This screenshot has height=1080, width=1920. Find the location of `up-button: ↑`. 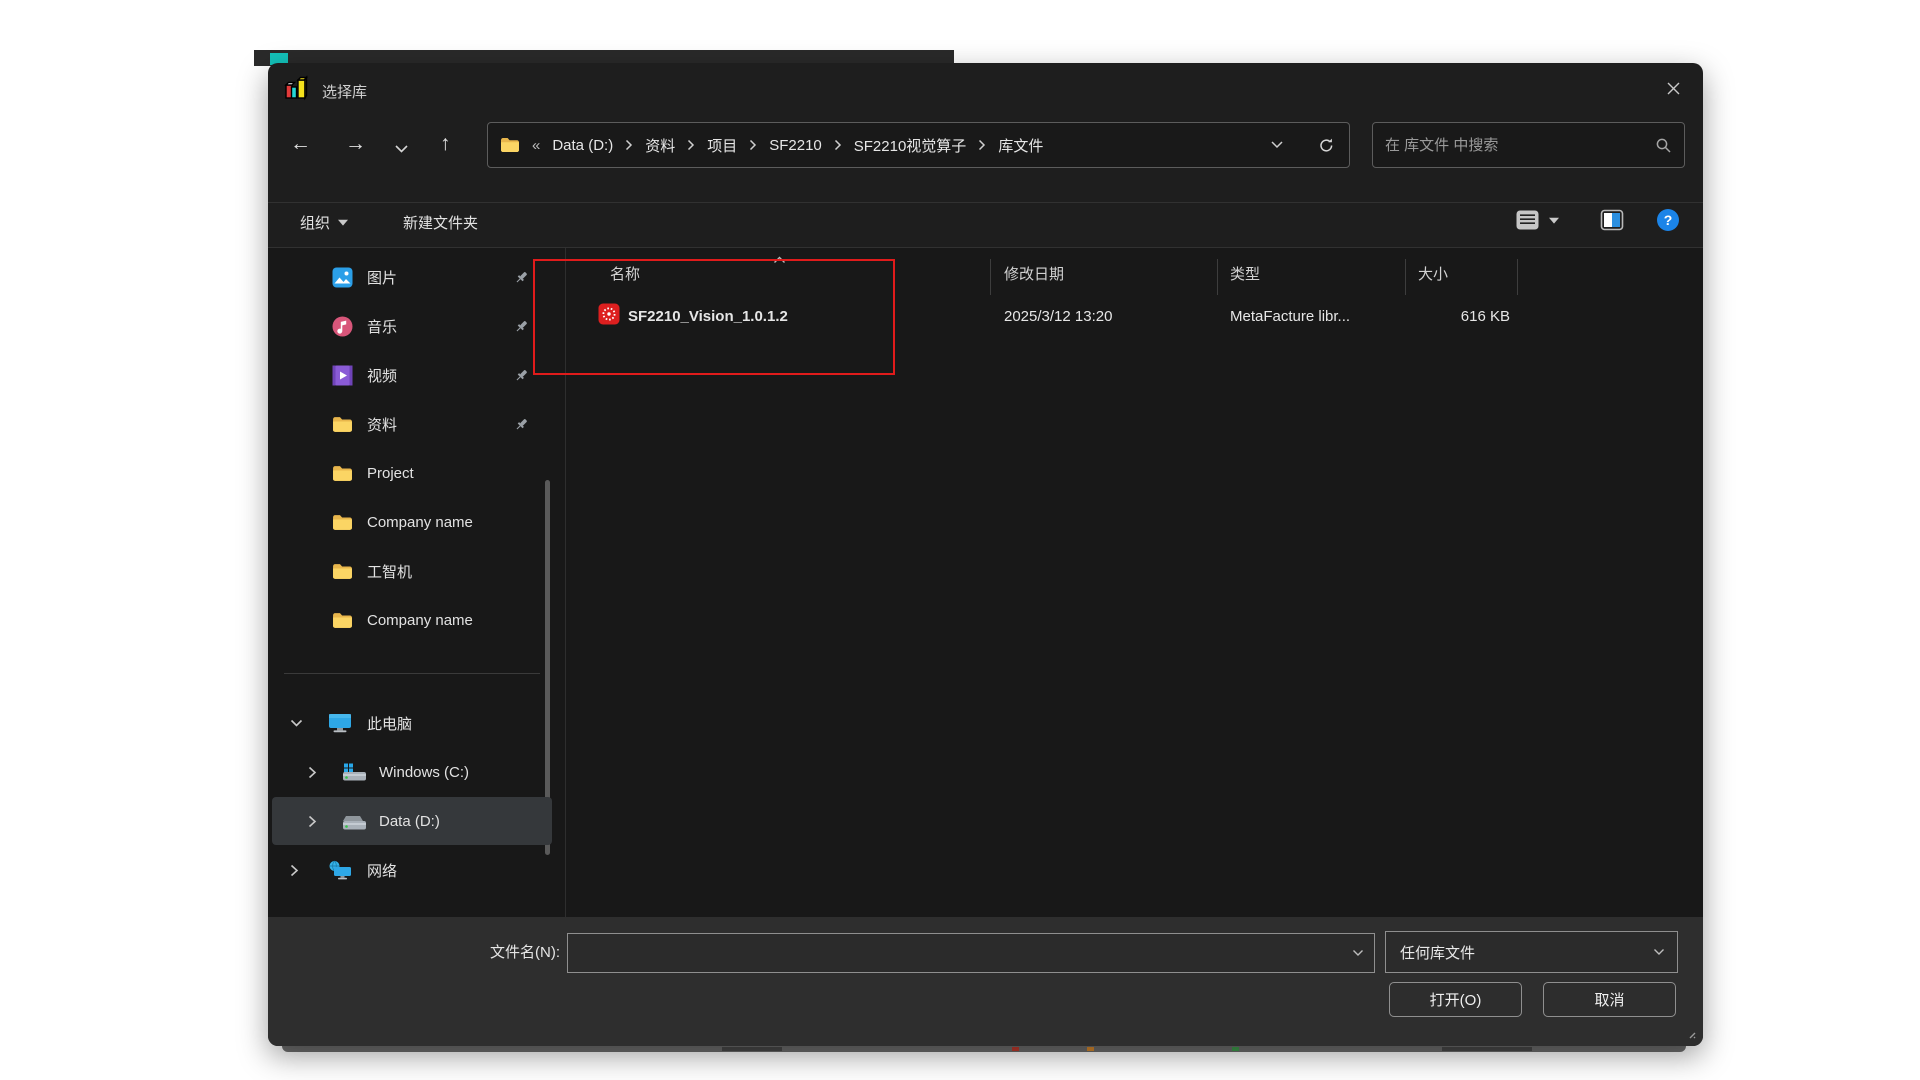

up-button: ↑ is located at coordinates (445, 143).